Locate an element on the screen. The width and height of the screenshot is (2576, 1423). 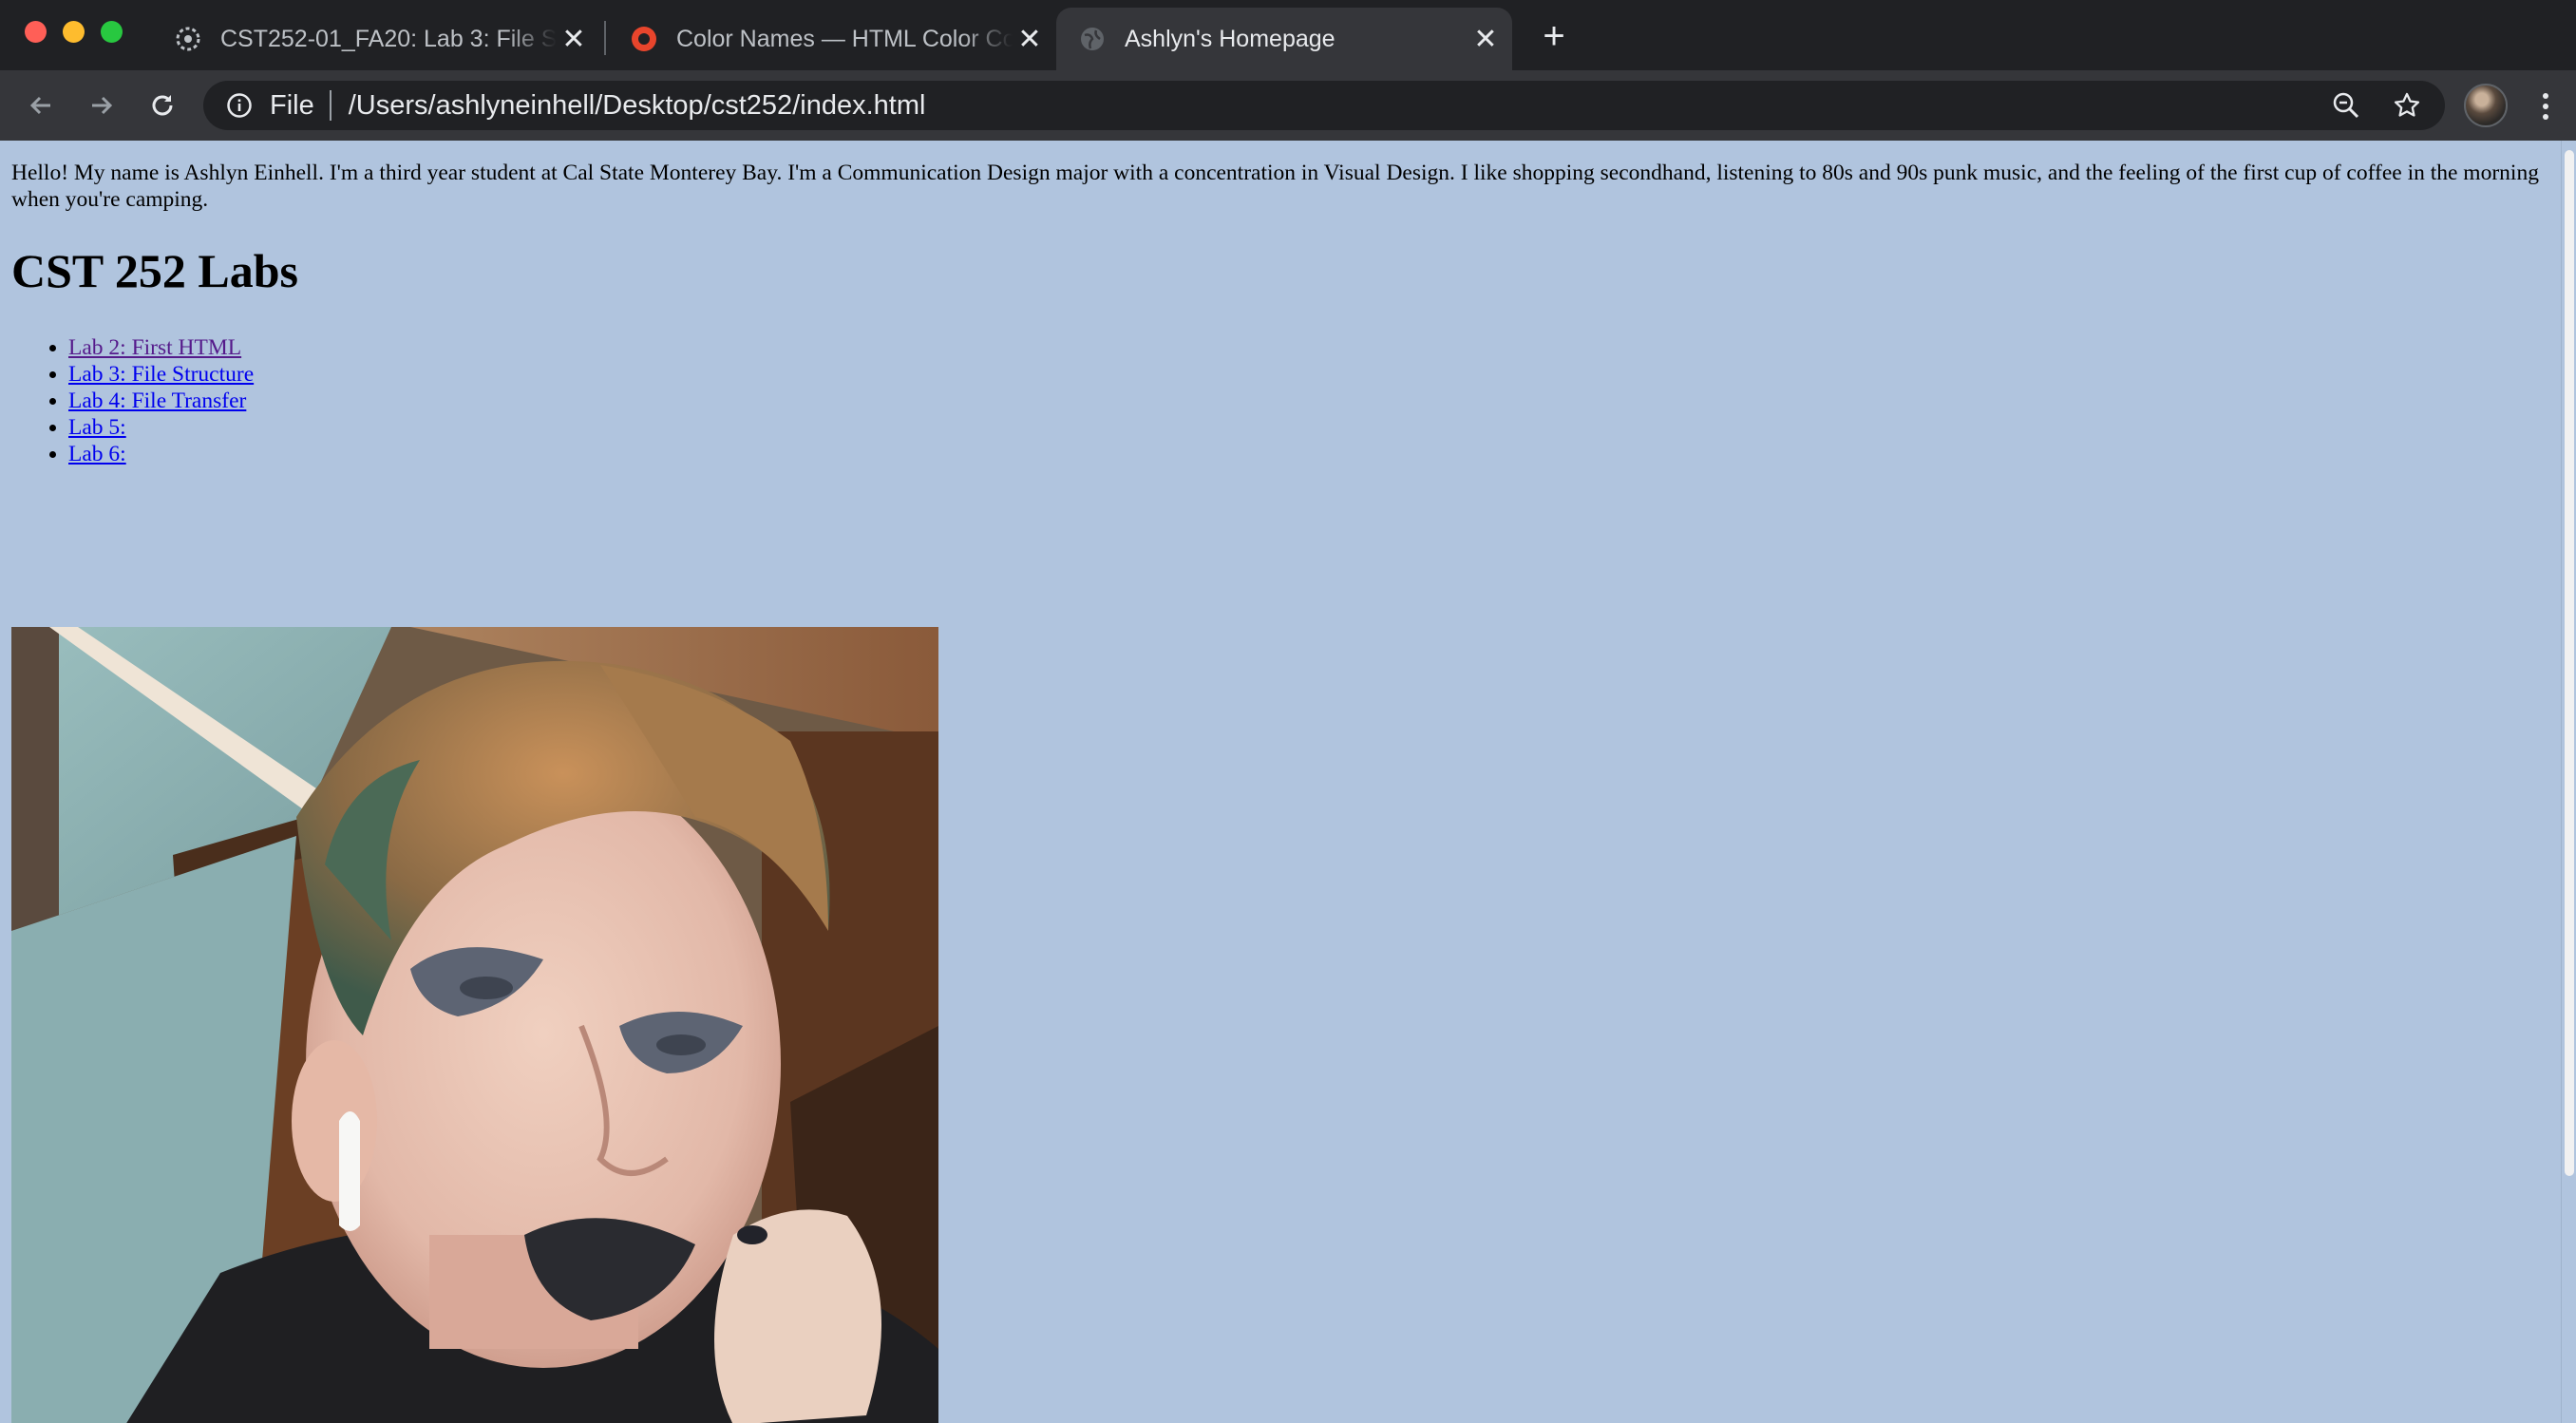
vertical-scrollbar is located at coordinates (2568, 782).